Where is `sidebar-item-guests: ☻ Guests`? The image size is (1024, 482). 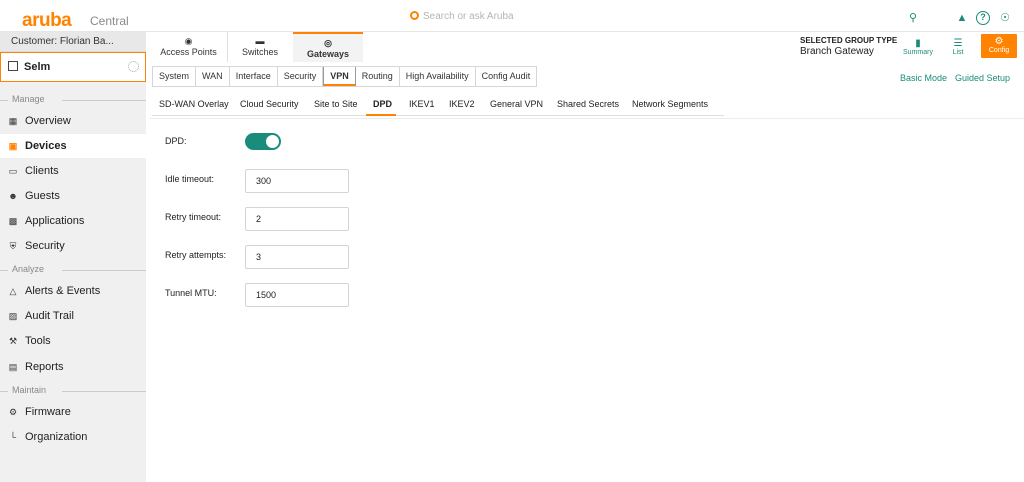
sidebar-item-guests: ☻ Guests is located at coordinates (73, 196).